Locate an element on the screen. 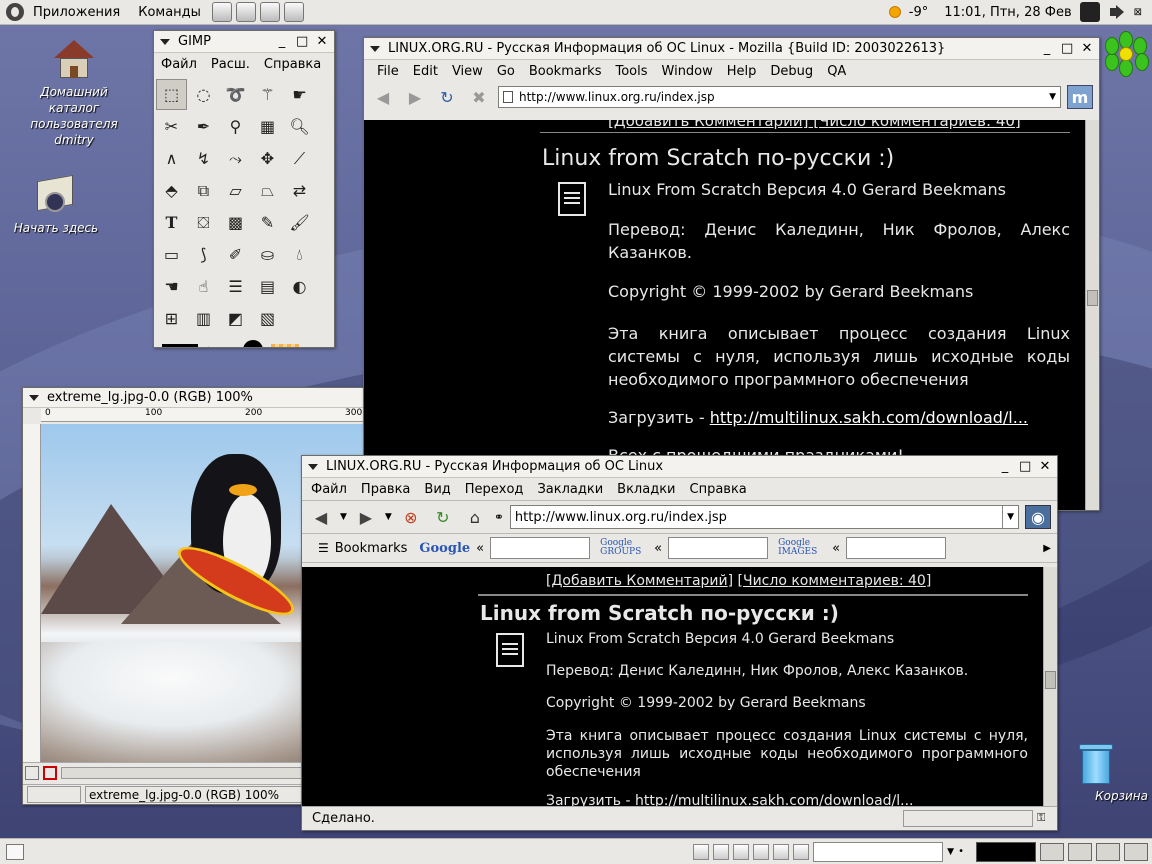 This screenshot has width=1152, height=864. blur-icon: 💧︎ is located at coordinates (299, 254).